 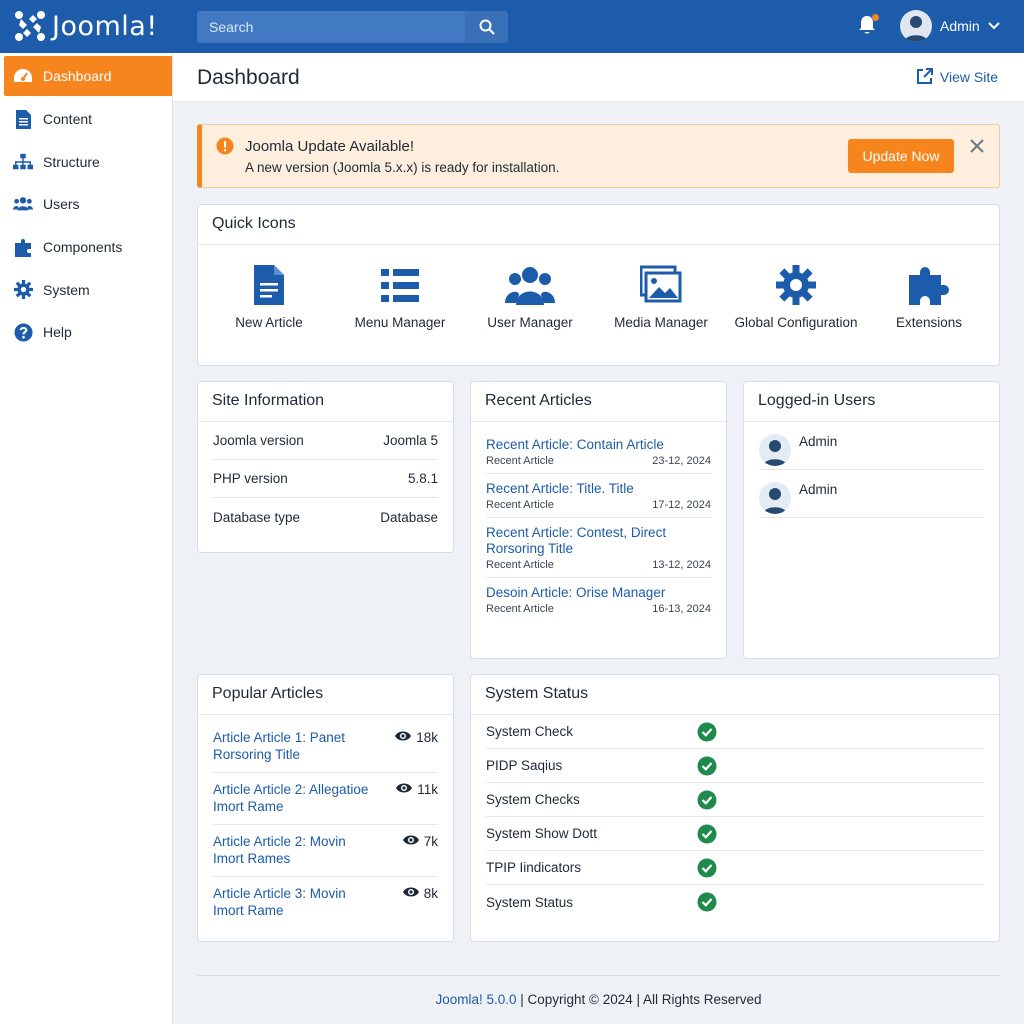 What do you see at coordinates (427, 737) in the screenshot?
I see `view-count: 18k` at bounding box center [427, 737].